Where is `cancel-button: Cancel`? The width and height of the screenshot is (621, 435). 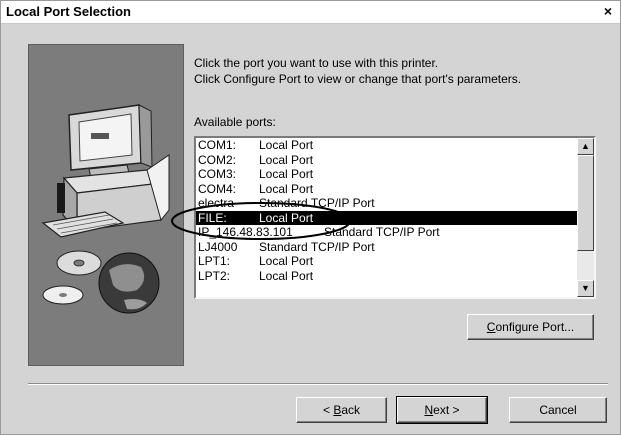 cancel-button: Cancel is located at coordinates (558, 410).